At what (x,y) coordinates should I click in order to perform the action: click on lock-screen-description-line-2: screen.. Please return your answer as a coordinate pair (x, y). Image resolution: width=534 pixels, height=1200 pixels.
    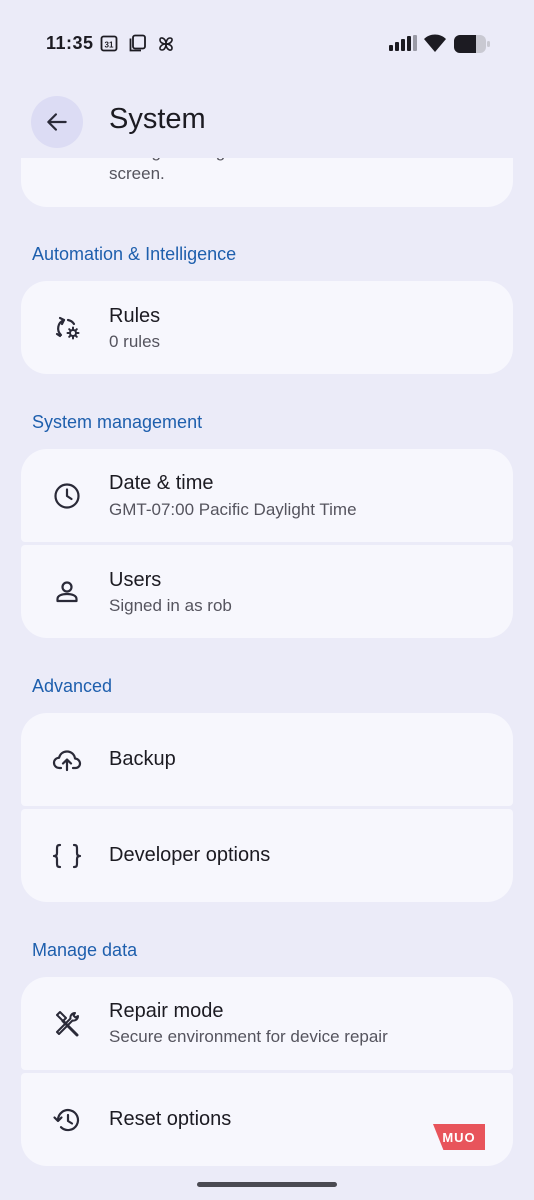
    Looking at the image, I should click on (137, 173).